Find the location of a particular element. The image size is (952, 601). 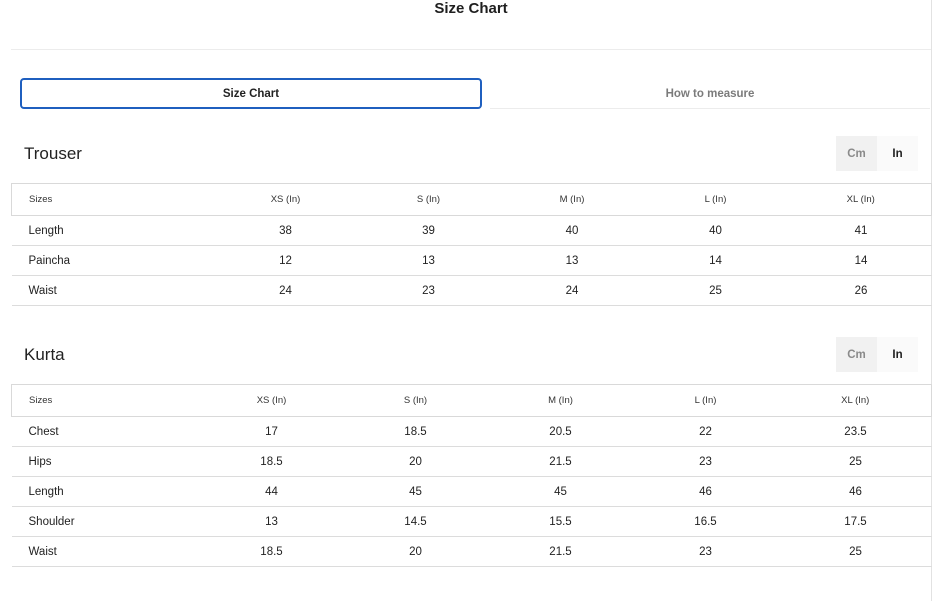

tab-bar: Size Chart How to measure is located at coordinates (475, 93).